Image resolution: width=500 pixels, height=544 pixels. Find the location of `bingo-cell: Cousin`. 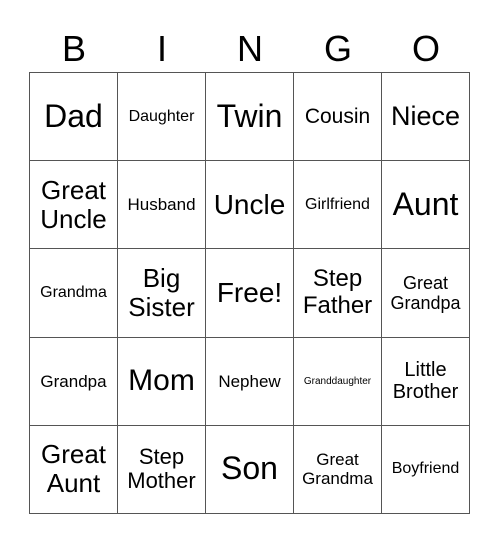

bingo-cell: Cousin is located at coordinates (338, 117).